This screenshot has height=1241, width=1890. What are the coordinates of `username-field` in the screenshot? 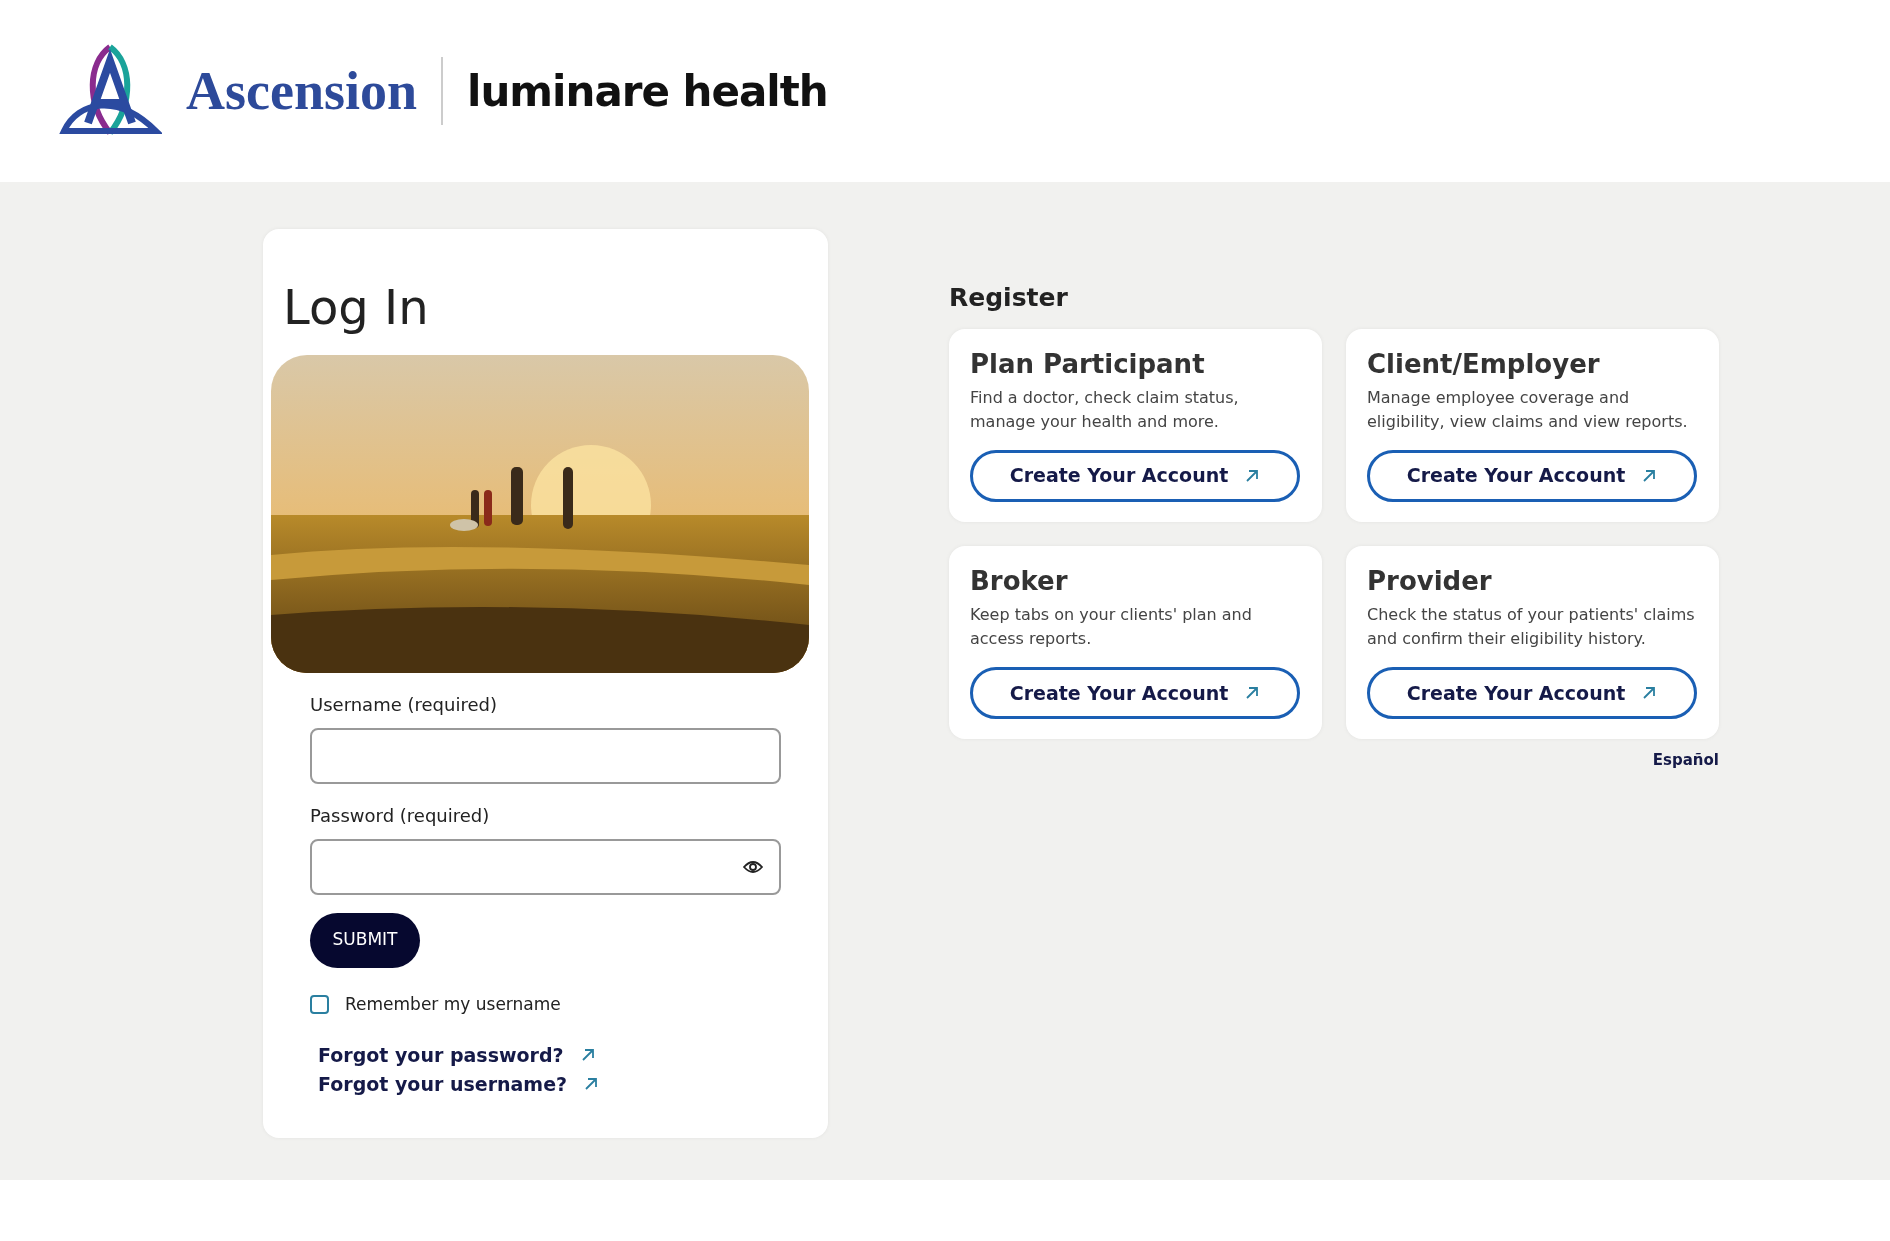 It's located at (545, 755).